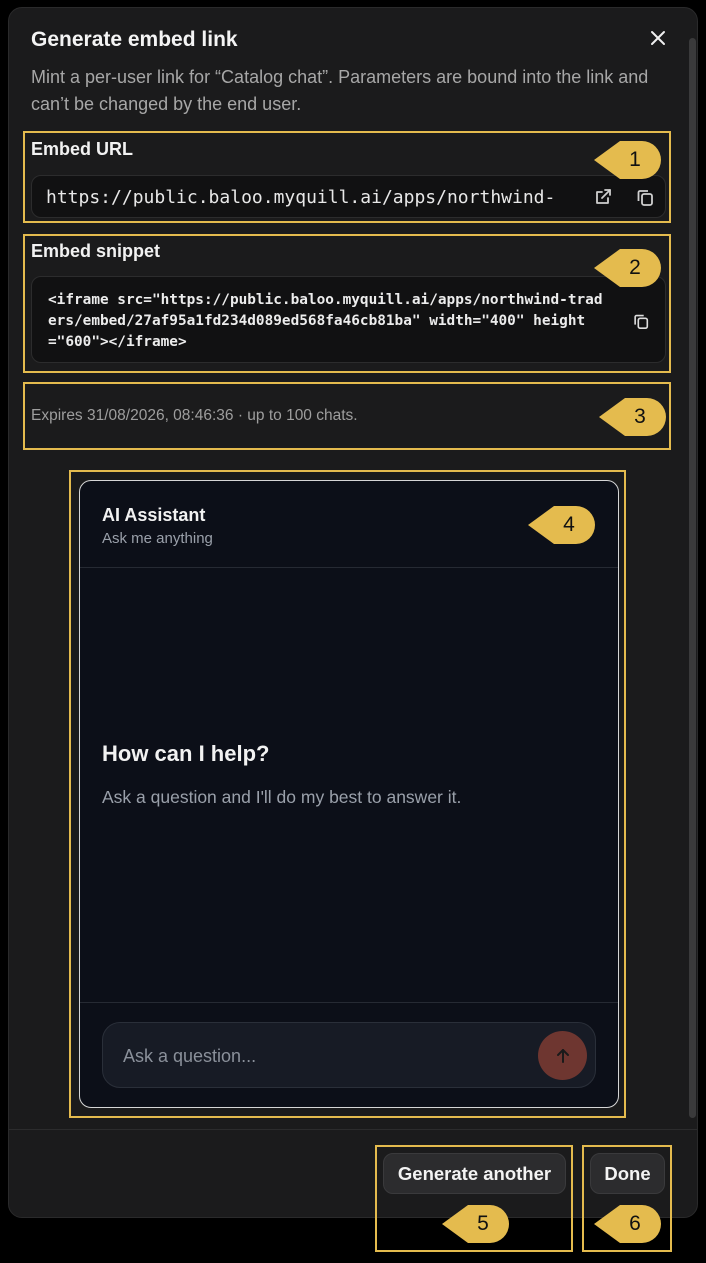 The width and height of the screenshot is (706, 1263). What do you see at coordinates (633, 417) in the screenshot?
I see `annotation-marker-3: 3` at bounding box center [633, 417].